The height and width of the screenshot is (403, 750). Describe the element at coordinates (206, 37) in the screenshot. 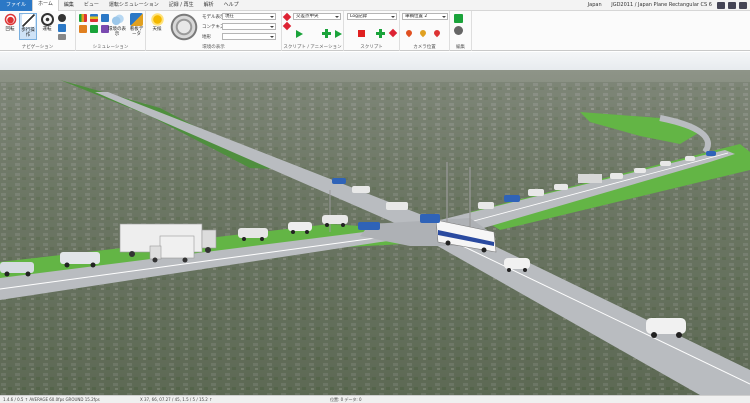

I see `terrain-label: 地形` at that location.